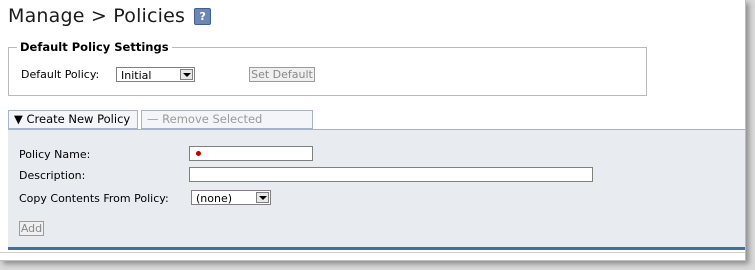 The image size is (755, 270). What do you see at coordinates (282, 74) in the screenshot?
I see `set-default-button: Set Default` at bounding box center [282, 74].